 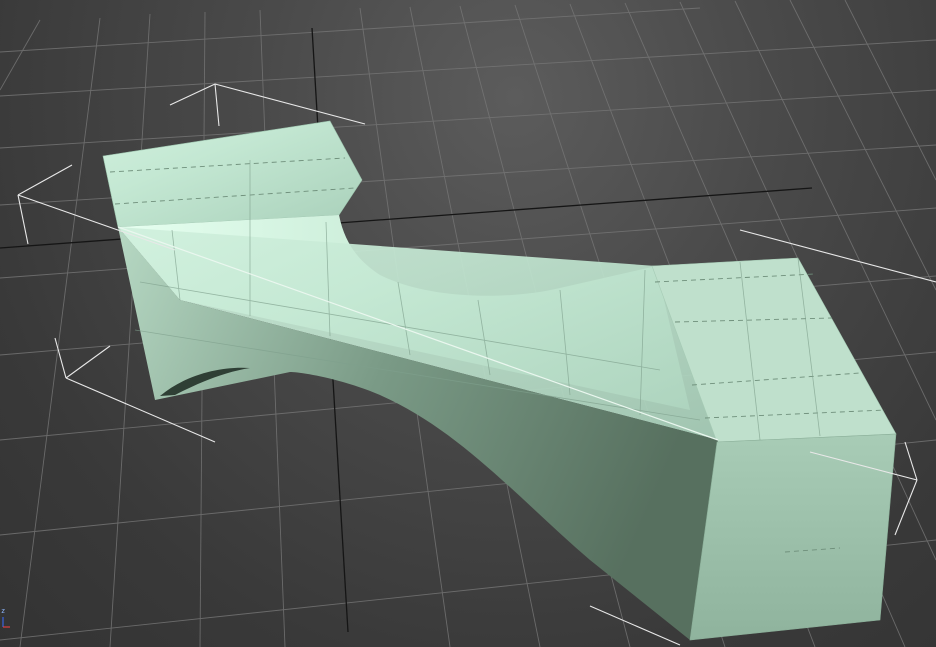 What do you see at coordinates (6, 622) in the screenshot?
I see `axis-tripod-lines` at bounding box center [6, 622].